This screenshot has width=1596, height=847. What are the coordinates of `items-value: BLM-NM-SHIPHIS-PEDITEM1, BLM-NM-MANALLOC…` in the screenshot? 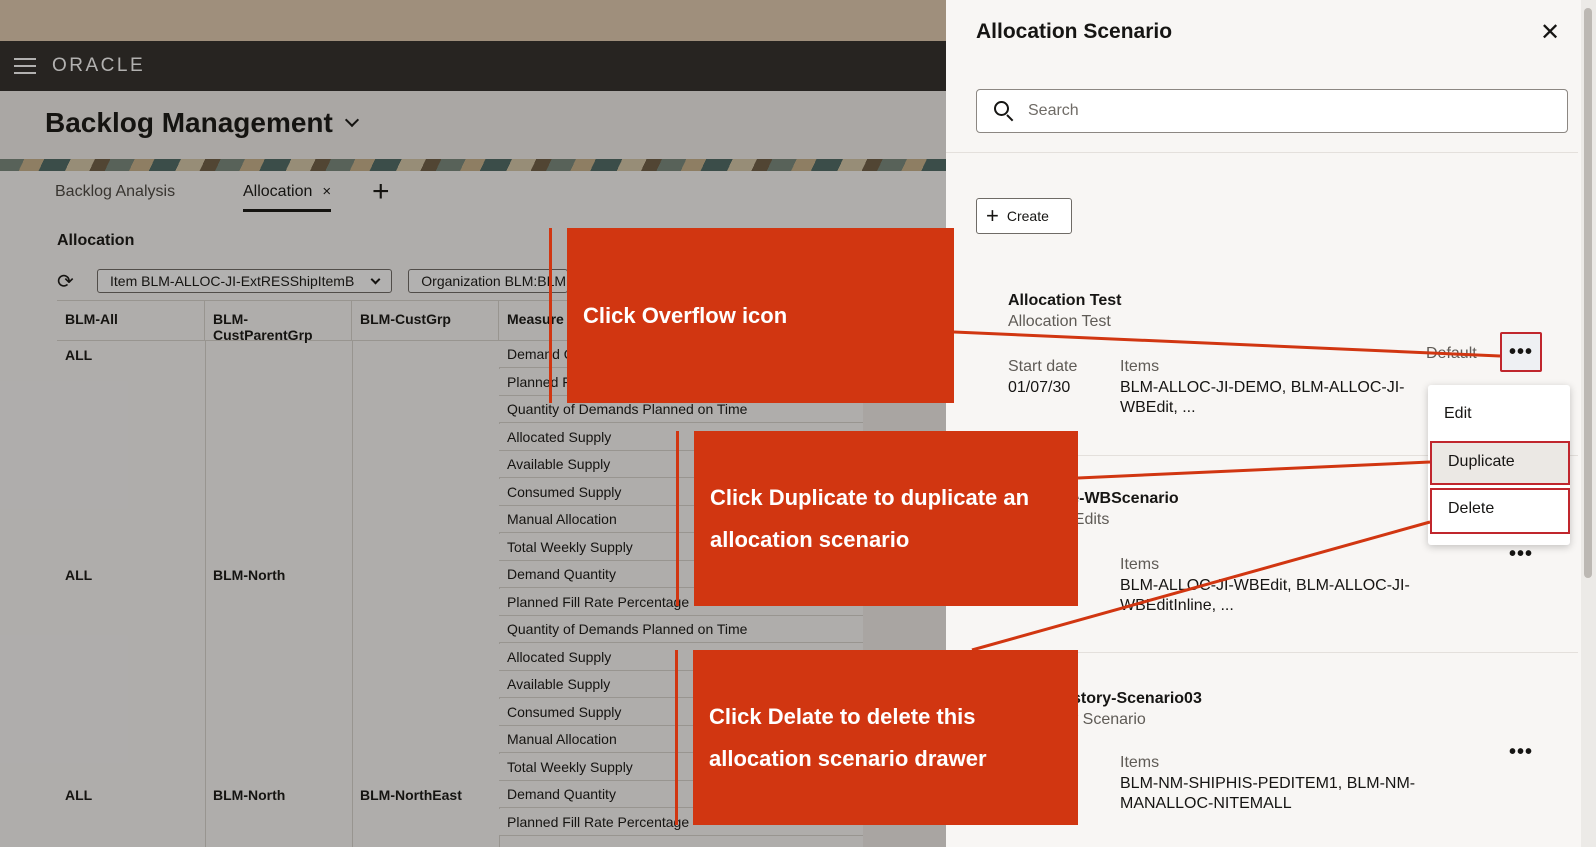 It's located at (1268, 793).